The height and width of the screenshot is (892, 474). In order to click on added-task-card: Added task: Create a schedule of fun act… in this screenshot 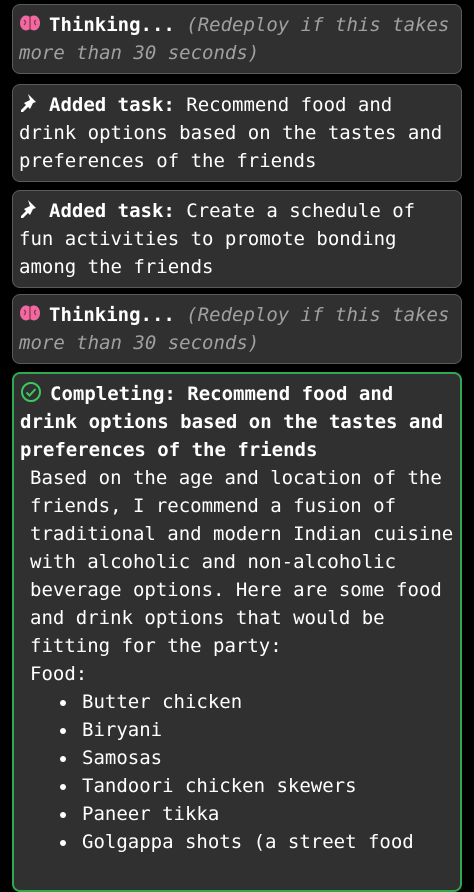, I will do `click(237, 239)`.